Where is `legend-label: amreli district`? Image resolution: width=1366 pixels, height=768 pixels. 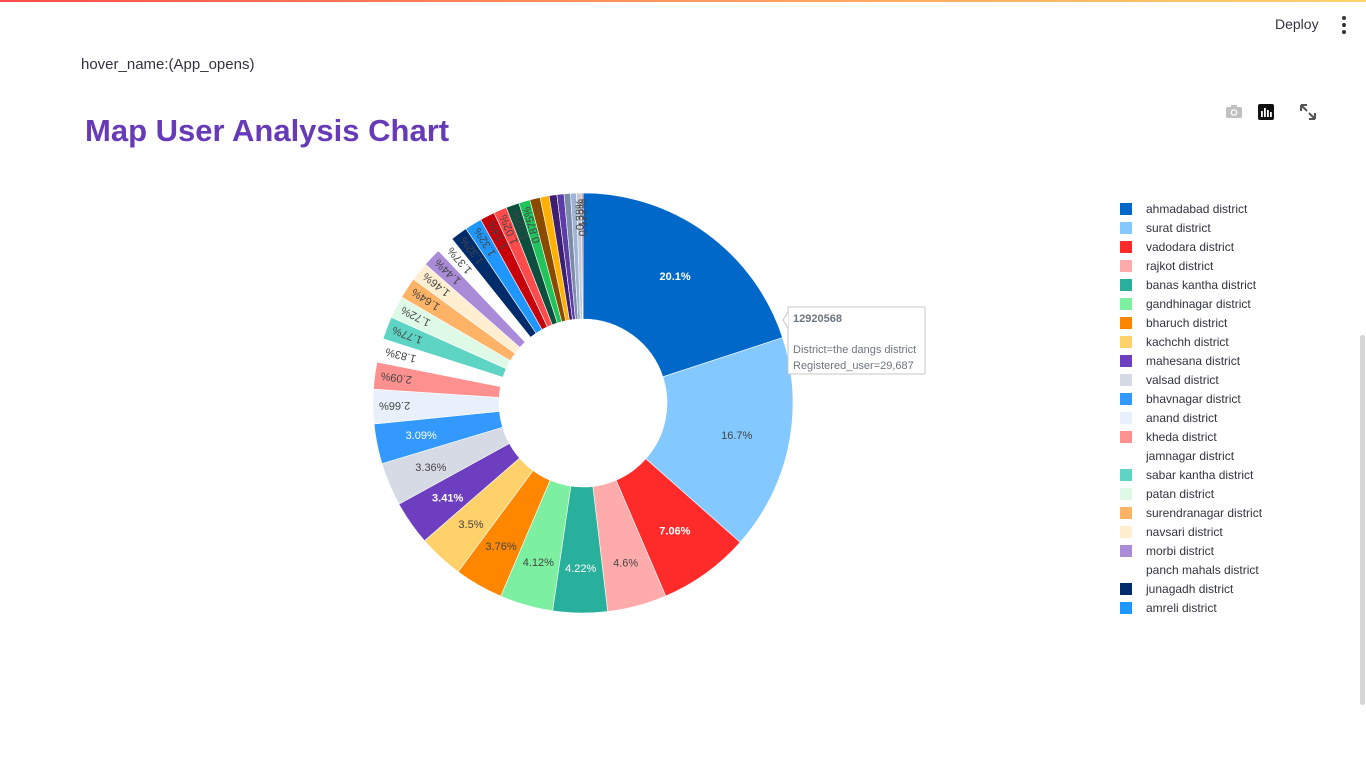 legend-label: amreli district is located at coordinates (1181, 607).